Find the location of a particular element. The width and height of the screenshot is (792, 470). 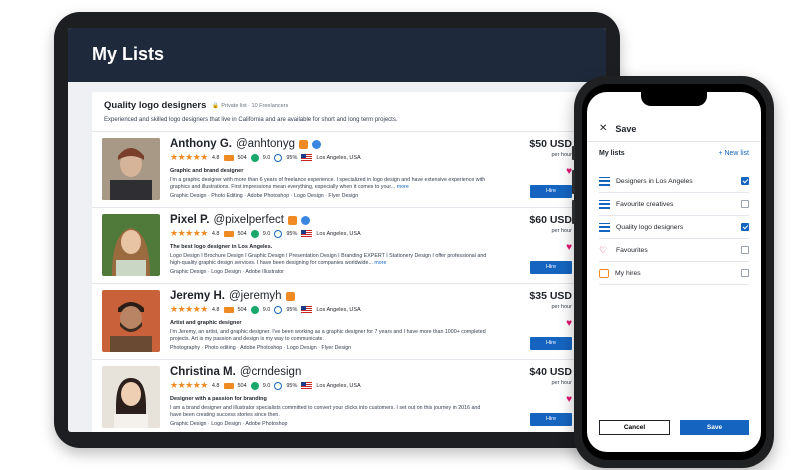

close-icon: ✕ is located at coordinates (603, 128).